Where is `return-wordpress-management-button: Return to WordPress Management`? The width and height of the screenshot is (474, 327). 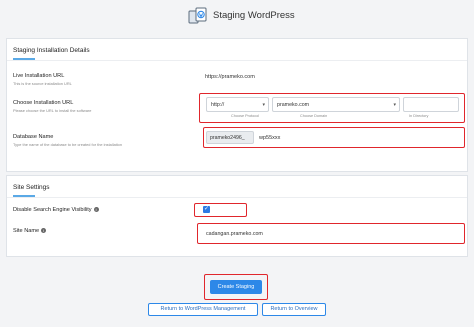 return-wordpress-management-button: Return to WordPress Management is located at coordinates (203, 309).